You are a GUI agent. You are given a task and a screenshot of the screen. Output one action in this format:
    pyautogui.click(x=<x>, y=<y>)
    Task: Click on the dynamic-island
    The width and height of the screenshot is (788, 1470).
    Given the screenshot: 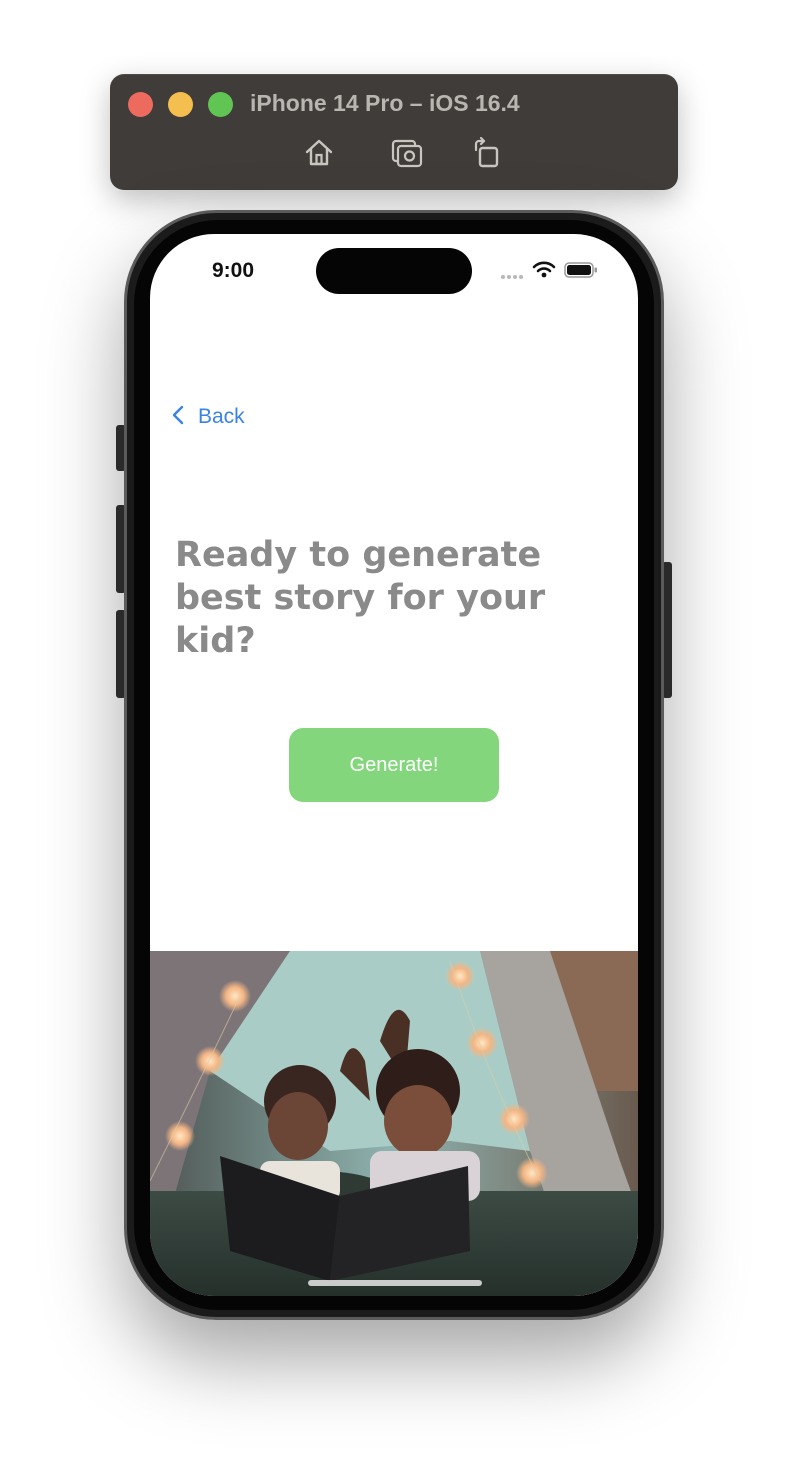 What is the action you would take?
    pyautogui.click(x=394, y=271)
    